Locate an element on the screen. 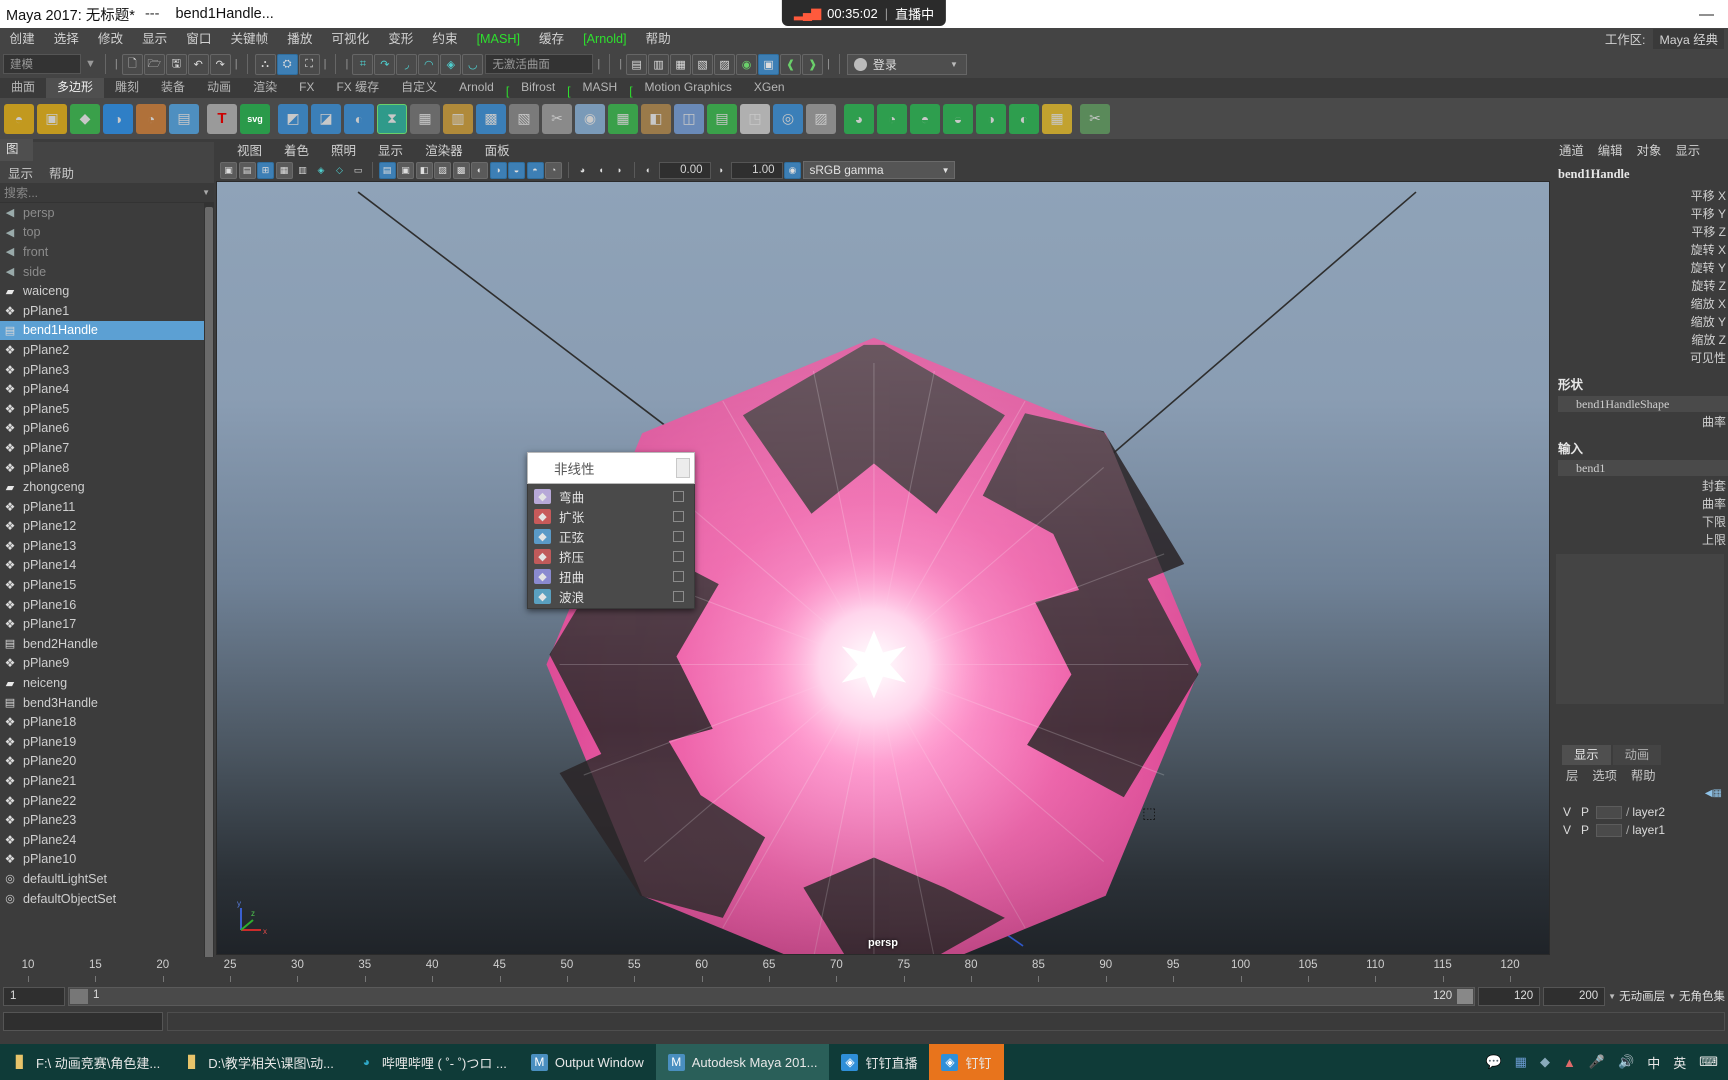  shelf-tab-自定义: 自定义 is located at coordinates (419, 88).